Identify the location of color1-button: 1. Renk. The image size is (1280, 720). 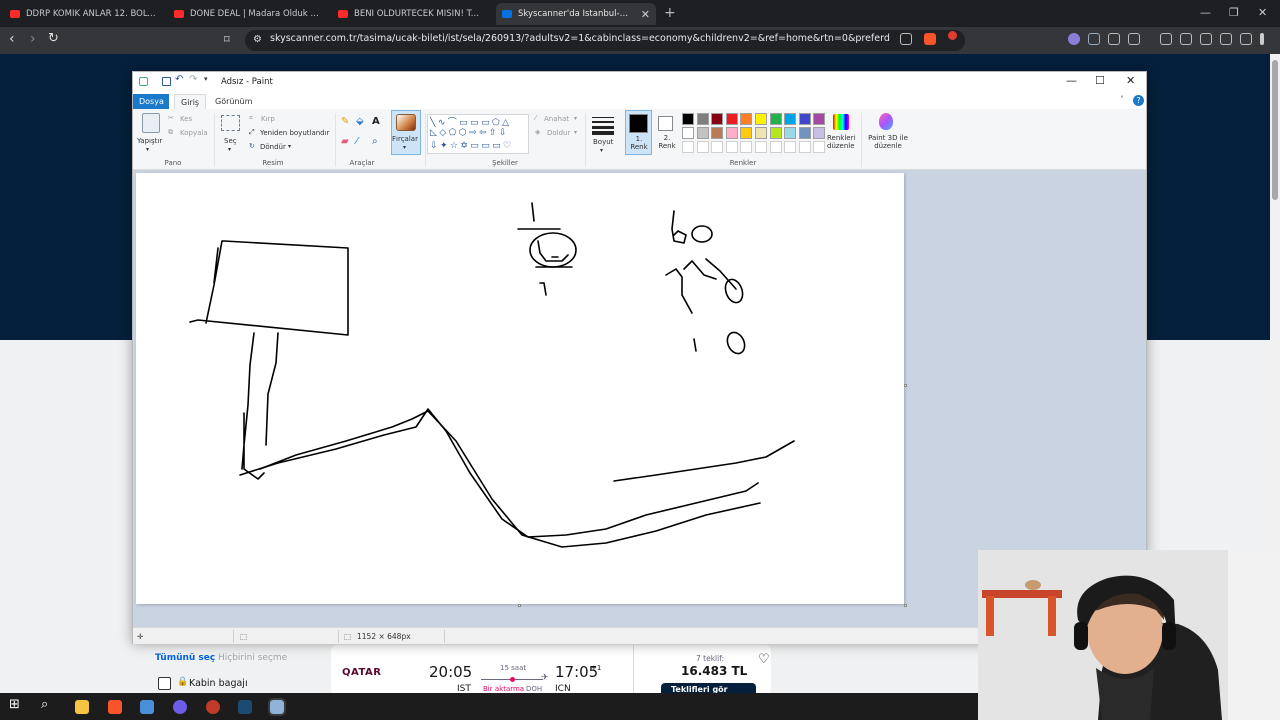
(638, 132).